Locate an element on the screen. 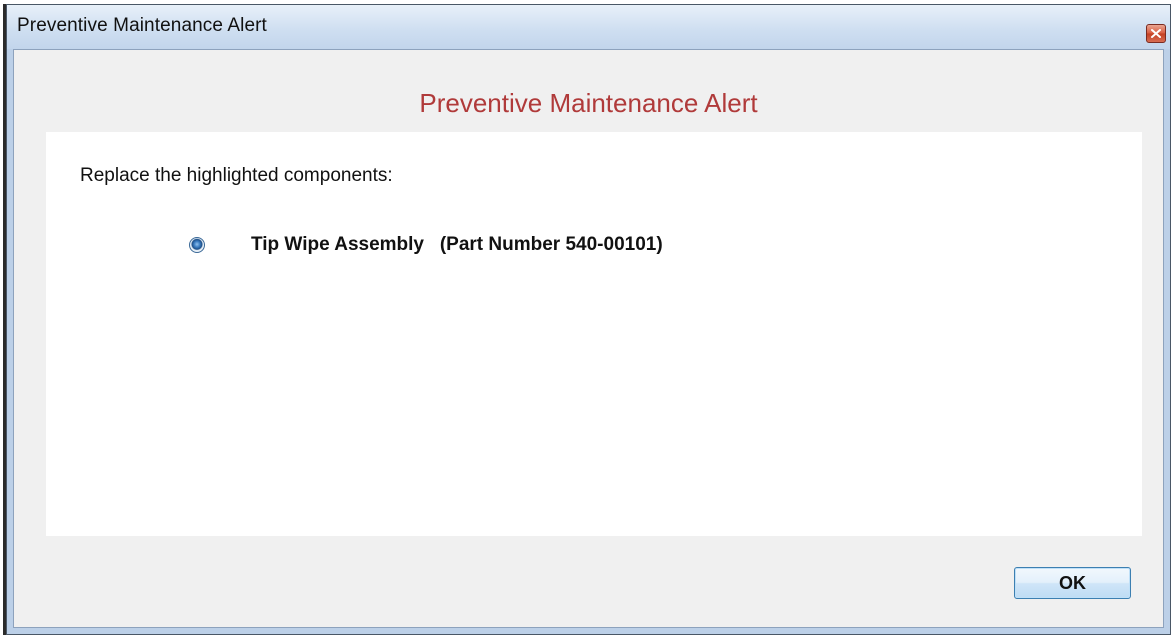 This screenshot has width=1175, height=639. dialog-heading: Preventive Maintenance Alert is located at coordinates (588, 103).